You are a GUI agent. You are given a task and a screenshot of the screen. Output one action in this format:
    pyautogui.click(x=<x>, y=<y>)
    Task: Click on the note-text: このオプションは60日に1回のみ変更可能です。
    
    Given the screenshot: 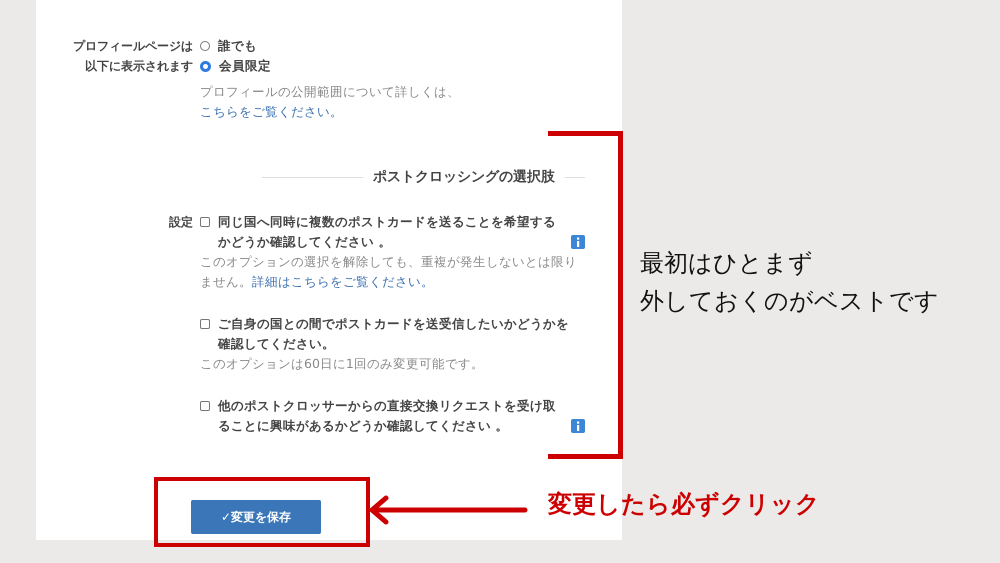 What is the action you would take?
    pyautogui.click(x=342, y=364)
    